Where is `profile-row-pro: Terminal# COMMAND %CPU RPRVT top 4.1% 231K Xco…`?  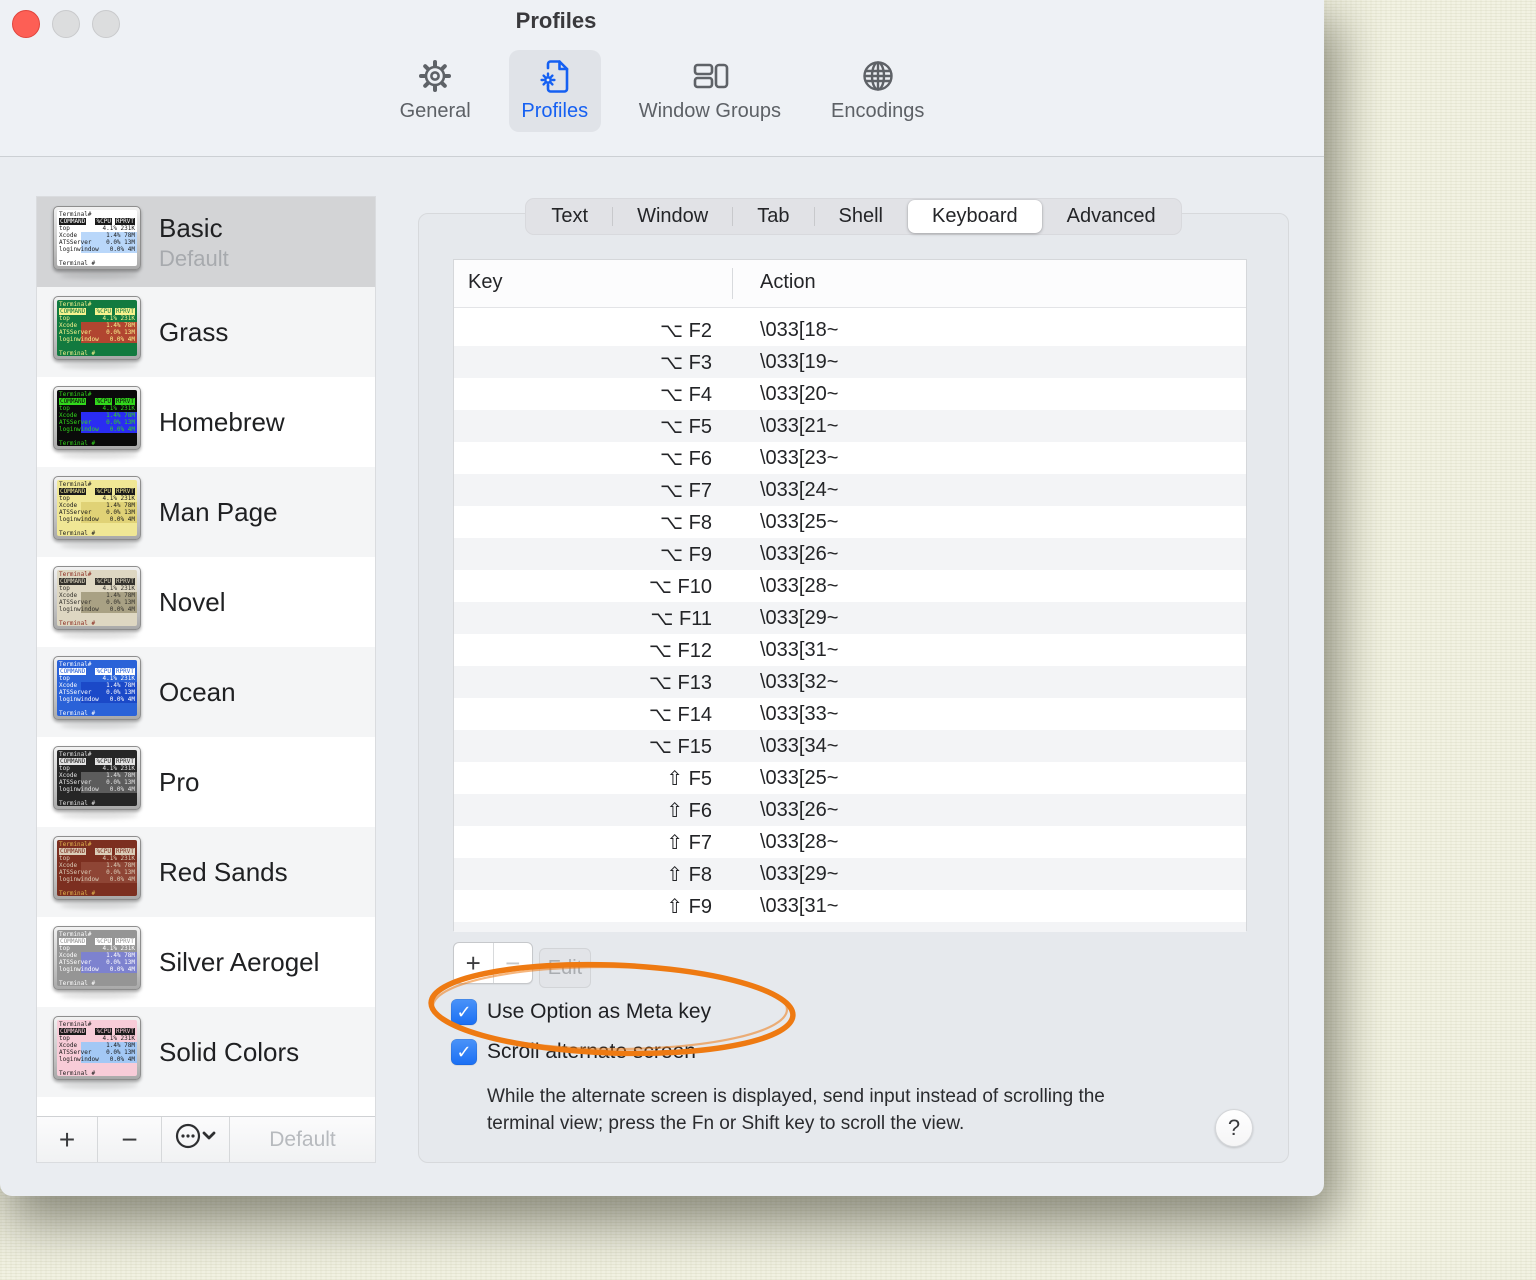 profile-row-pro: Terminal# COMMAND %CPU RPRVT top 4.1% 231K Xco… is located at coordinates (206, 782).